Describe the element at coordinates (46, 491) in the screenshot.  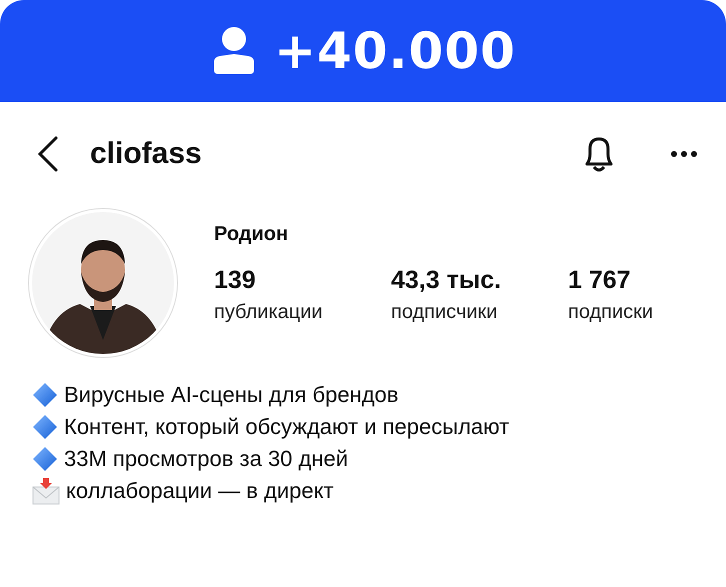
I see `envelope-icon` at that location.